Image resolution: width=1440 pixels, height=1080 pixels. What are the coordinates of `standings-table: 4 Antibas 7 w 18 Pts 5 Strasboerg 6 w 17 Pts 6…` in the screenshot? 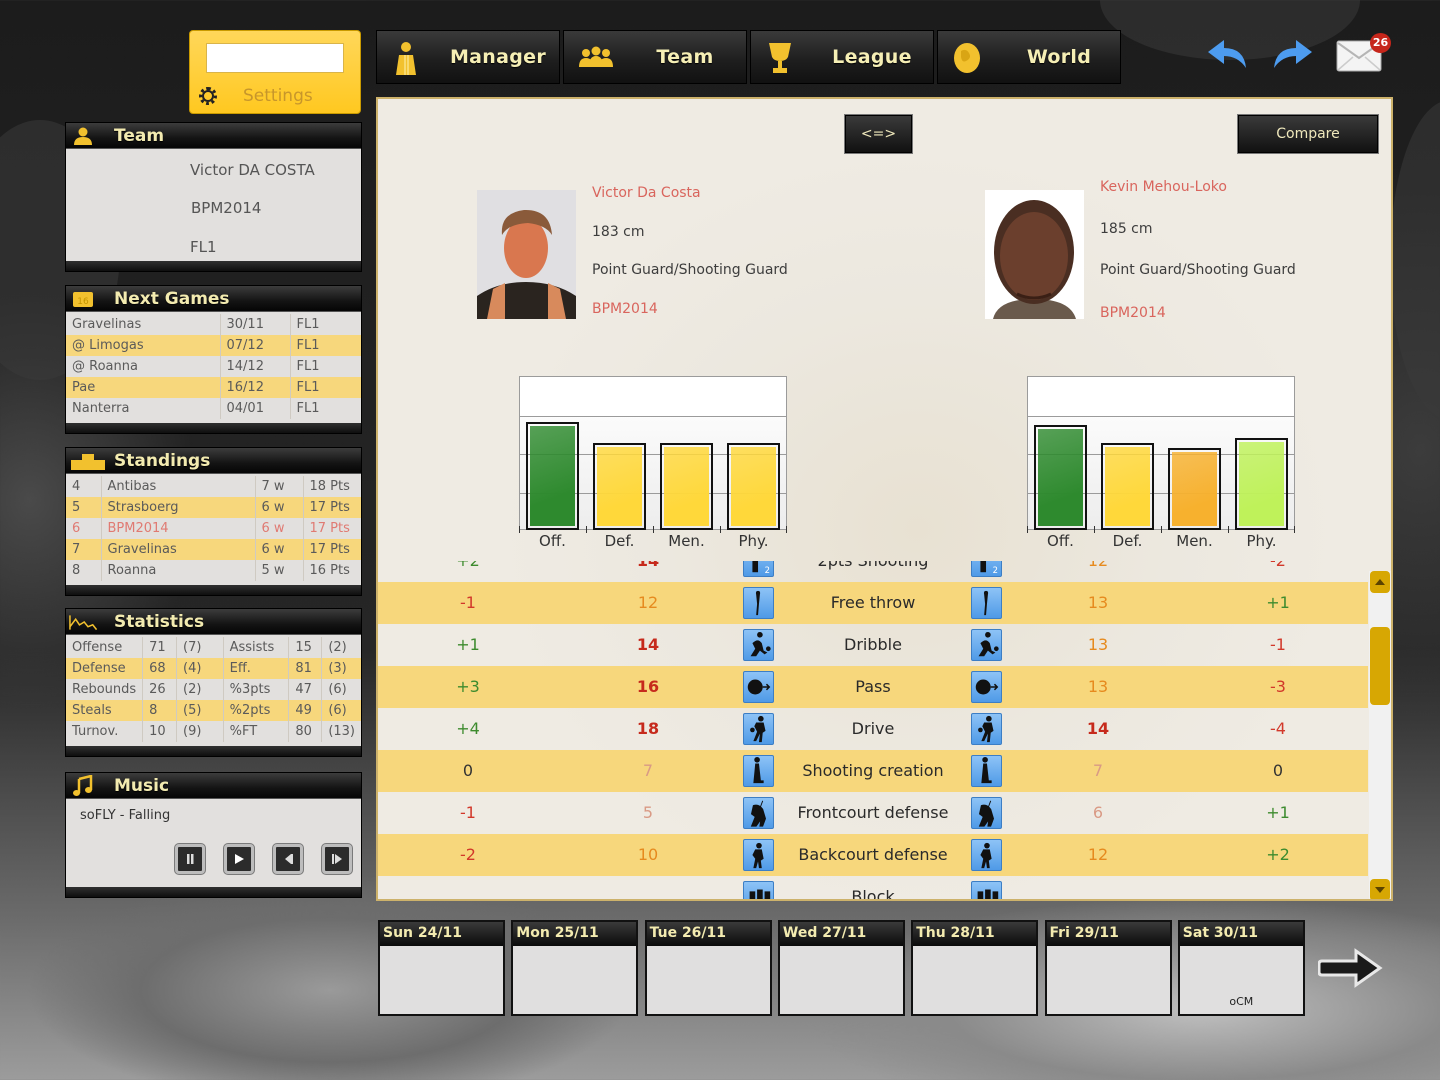 It's located at (213, 528).